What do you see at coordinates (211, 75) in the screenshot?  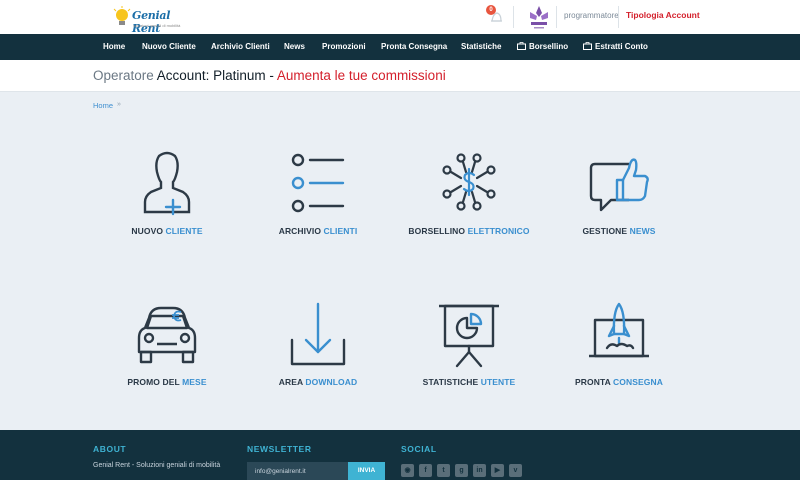 I see `account-level: Account: Platinum` at bounding box center [211, 75].